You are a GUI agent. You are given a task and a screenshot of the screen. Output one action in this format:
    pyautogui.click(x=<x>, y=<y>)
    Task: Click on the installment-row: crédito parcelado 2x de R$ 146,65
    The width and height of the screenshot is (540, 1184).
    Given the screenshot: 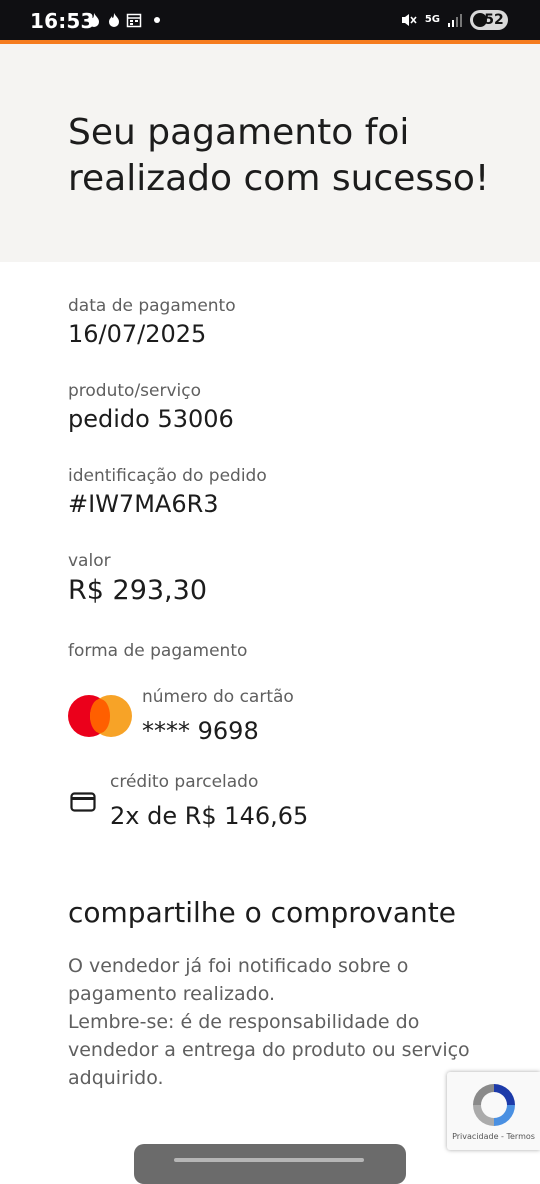 What is the action you would take?
    pyautogui.click(x=188, y=801)
    